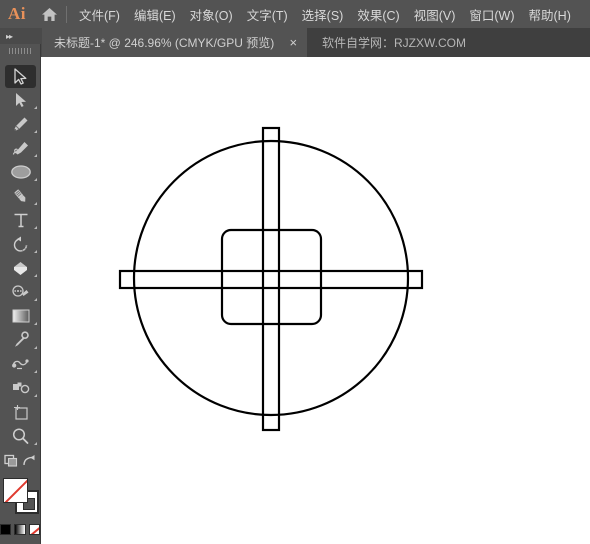 The height and width of the screenshot is (544, 590). I want to click on menu-help: 帮助(H), so click(550, 14).